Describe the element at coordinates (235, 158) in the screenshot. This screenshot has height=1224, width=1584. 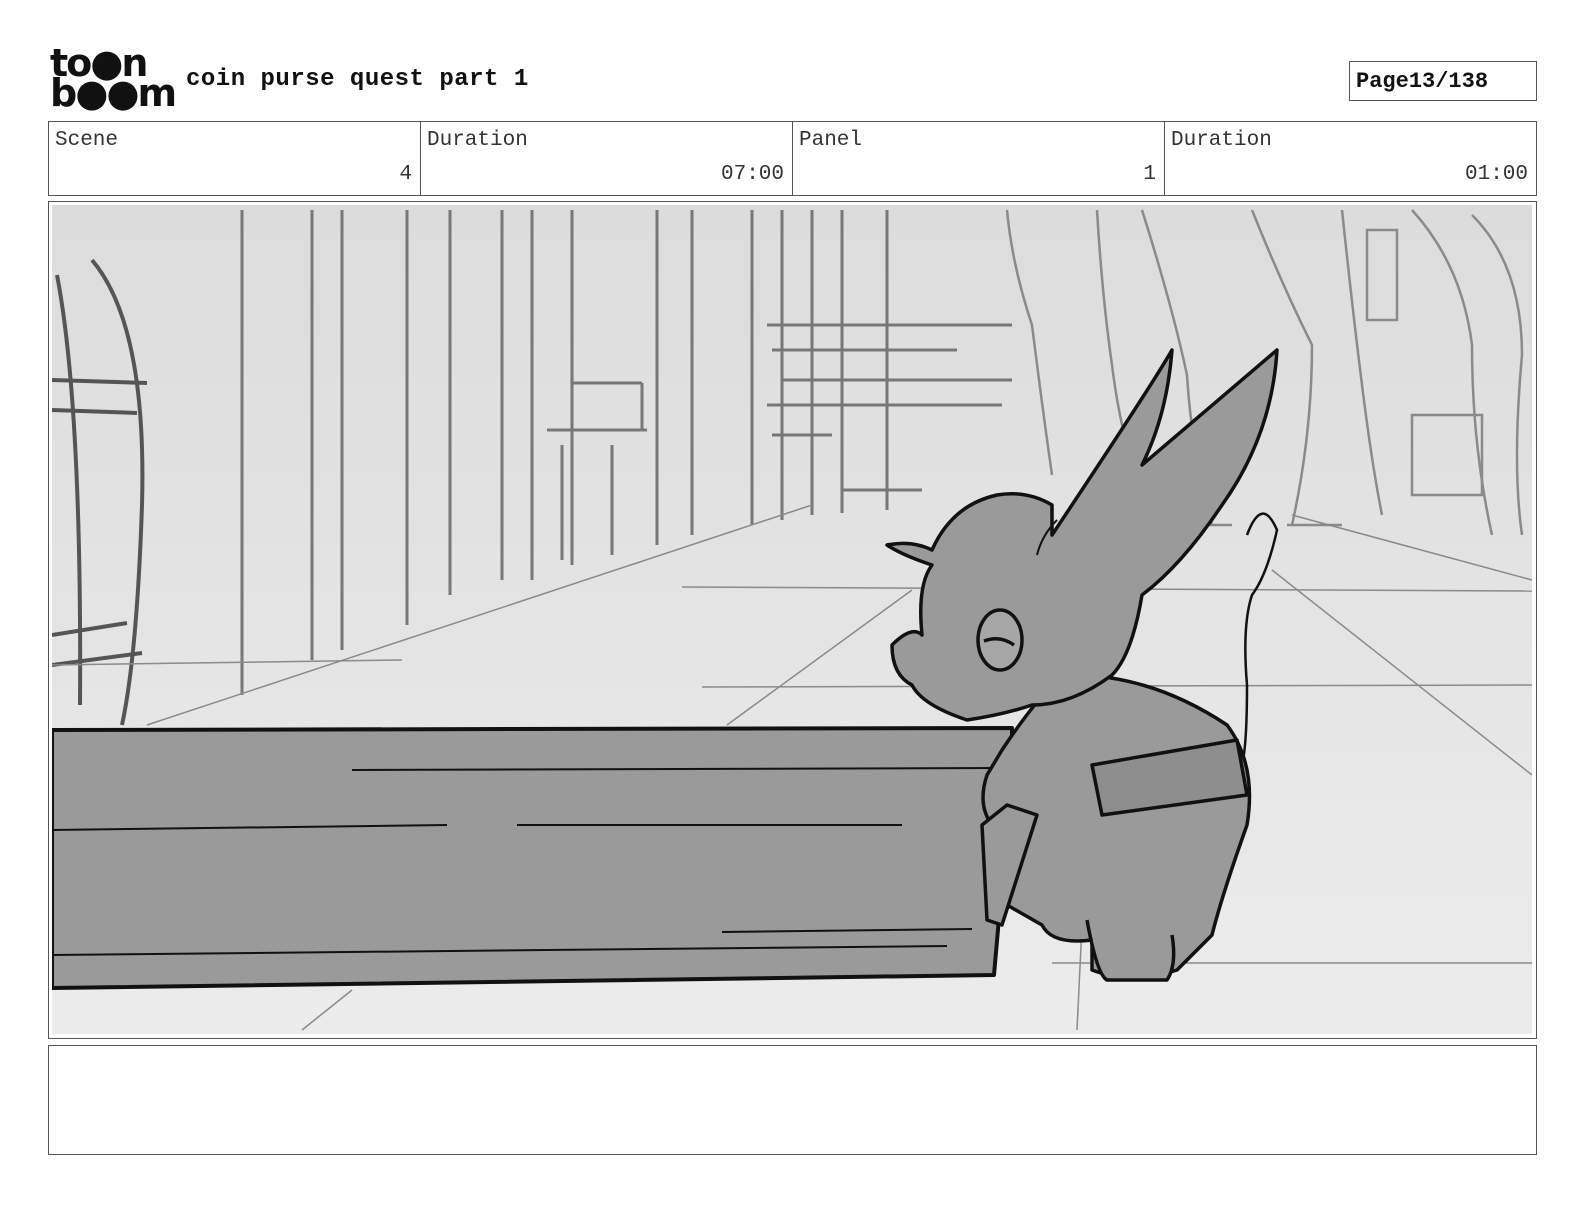
I see `scene-cell: Scene 4` at that location.